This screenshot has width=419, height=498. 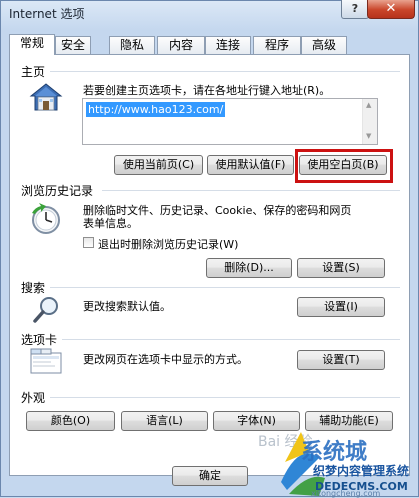 I want to click on search-description: 更改搜索默认值。, so click(x=127, y=306).